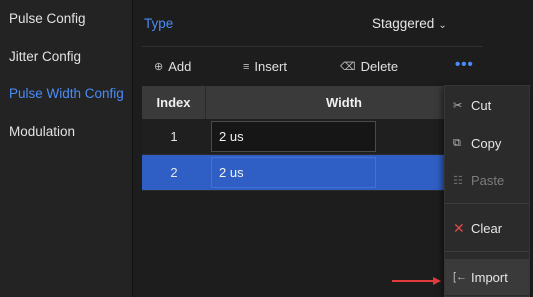 This screenshot has width=533, height=297. Describe the element at coordinates (66, 19) in the screenshot. I see `sidebar-item-pulse-config: Pulse Config` at that location.